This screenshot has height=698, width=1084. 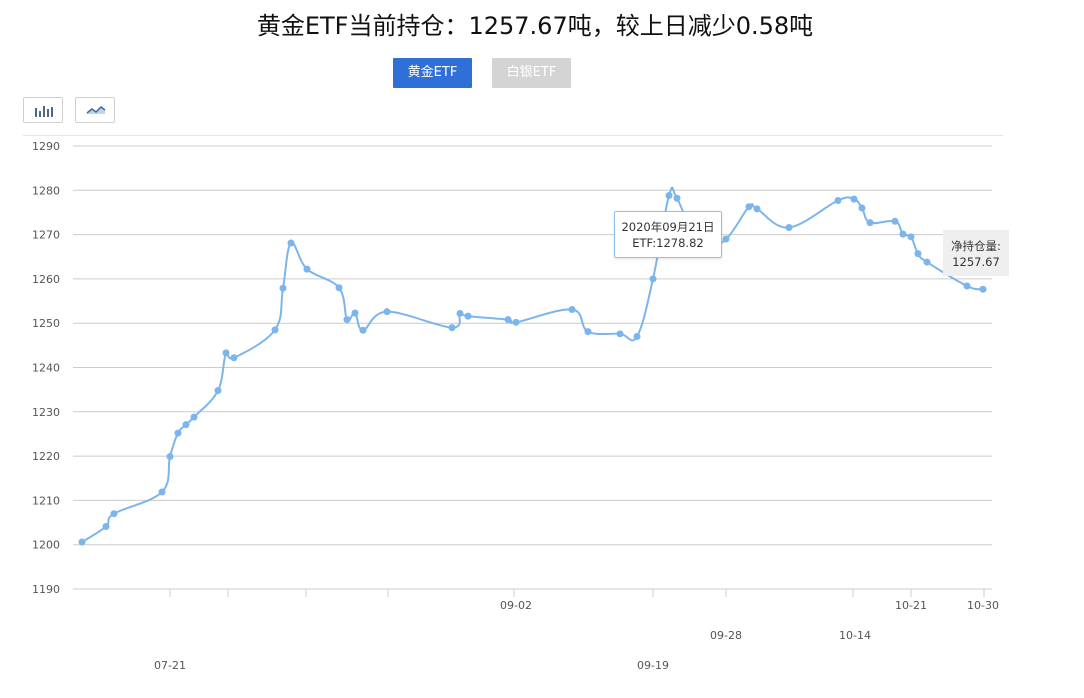 What do you see at coordinates (46, 545) in the screenshot?
I see `y-tick-label: 1200` at bounding box center [46, 545].